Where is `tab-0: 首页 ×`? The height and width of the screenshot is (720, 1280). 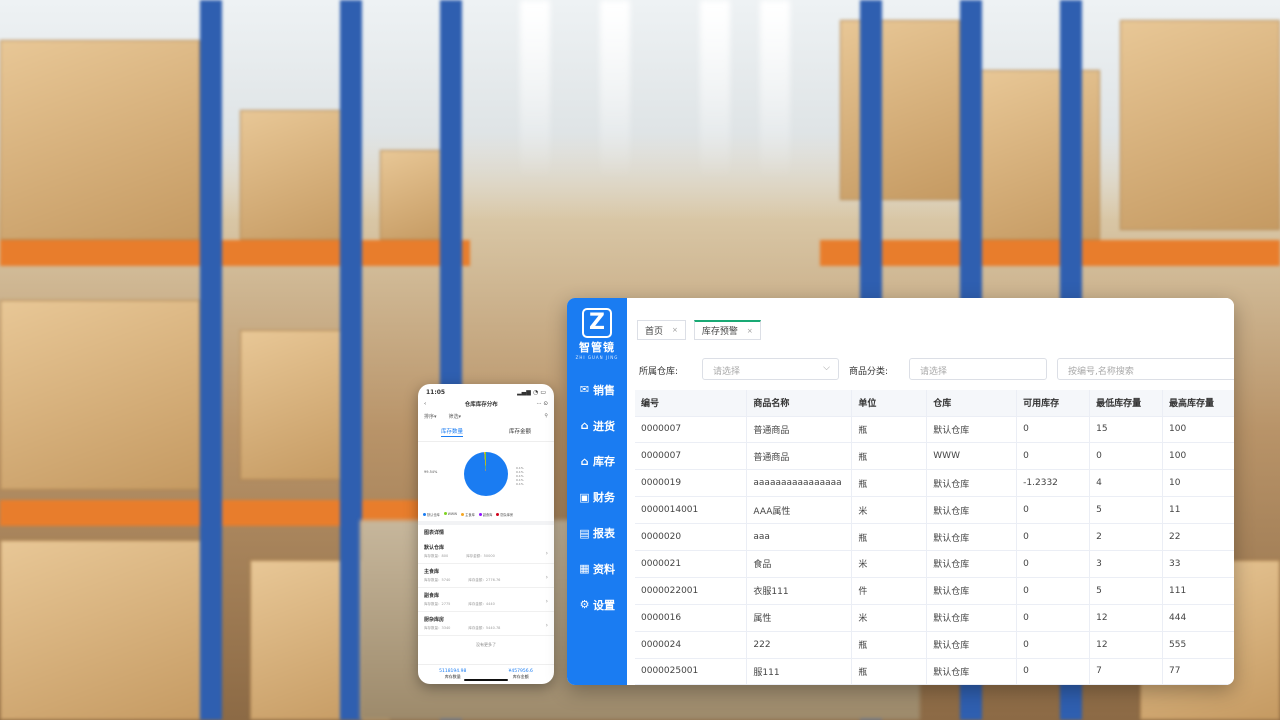 tab-0: 首页 × is located at coordinates (661, 330).